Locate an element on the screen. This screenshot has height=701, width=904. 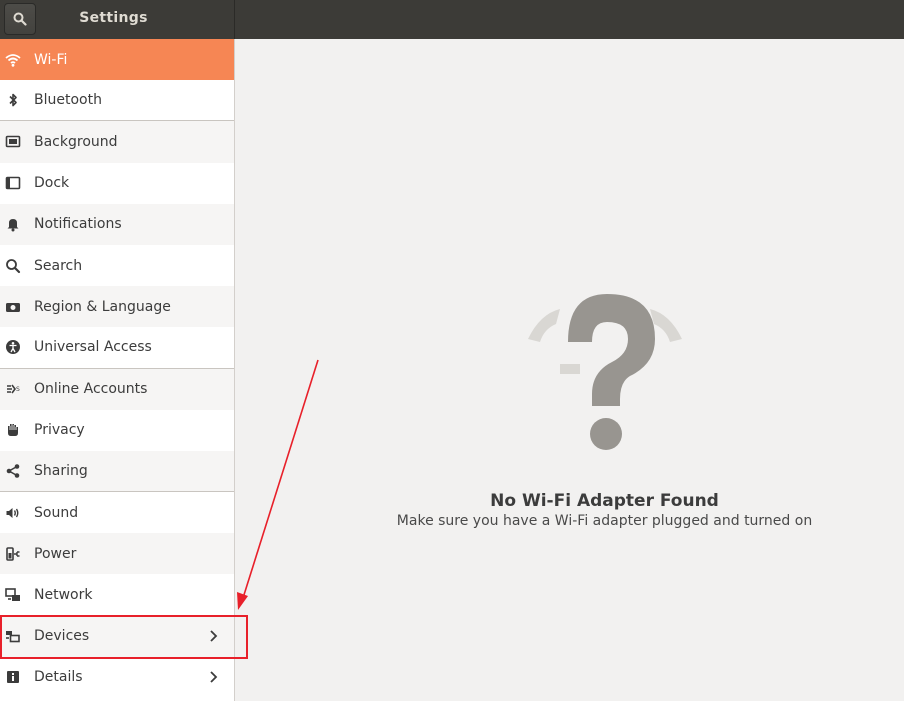
sidebar-item-label: Wi-Fi is located at coordinates (51, 59).